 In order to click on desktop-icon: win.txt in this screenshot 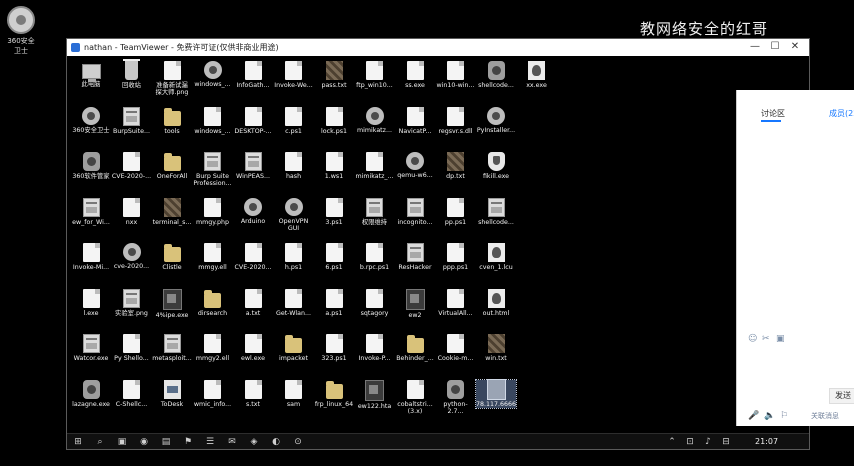, I will do `click(496, 348)`.